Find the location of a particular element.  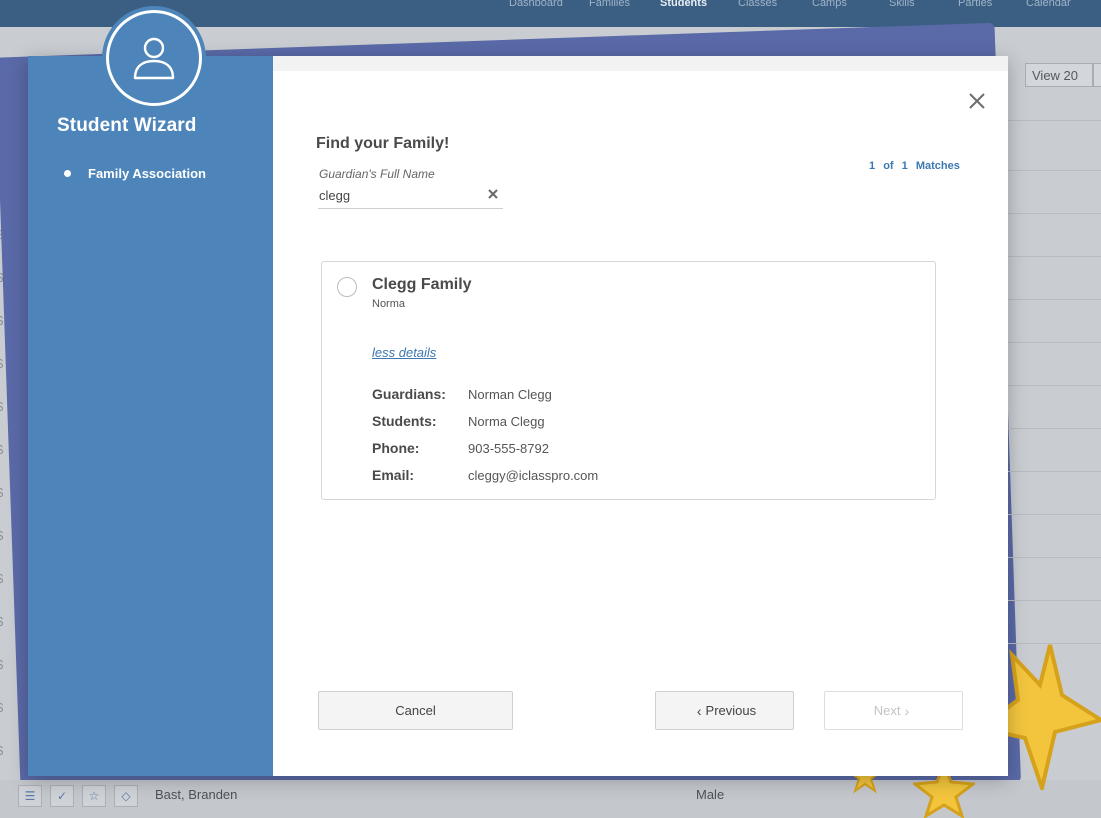

chevron-right-icon: › is located at coordinates (907, 710).